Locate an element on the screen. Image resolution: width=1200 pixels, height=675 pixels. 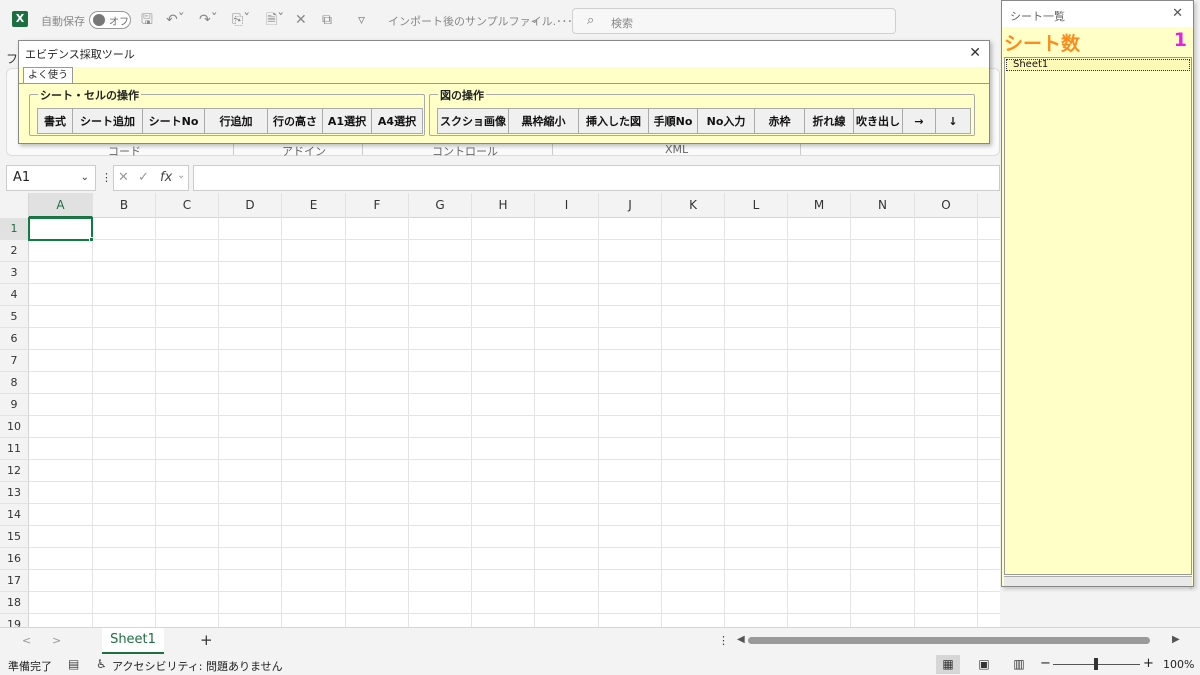
column-header-d: D is located at coordinates (250, 205).